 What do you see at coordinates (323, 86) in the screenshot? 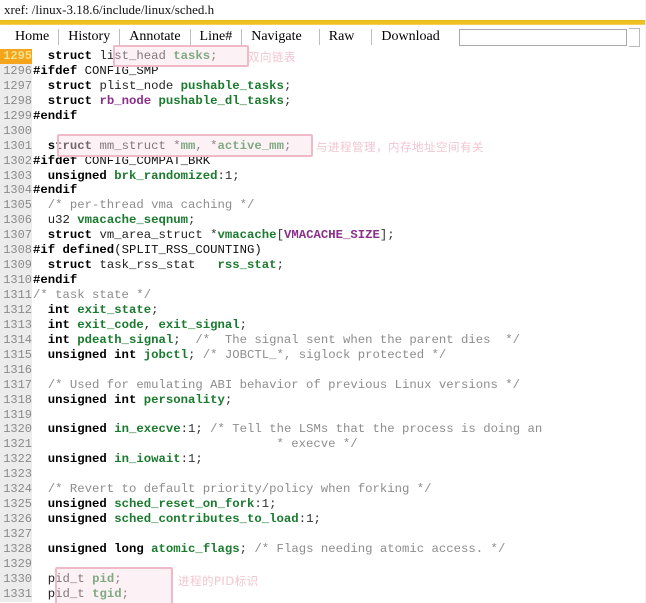
I see `code-line: 1297 struct plist_node pushable_tasks;` at bounding box center [323, 86].